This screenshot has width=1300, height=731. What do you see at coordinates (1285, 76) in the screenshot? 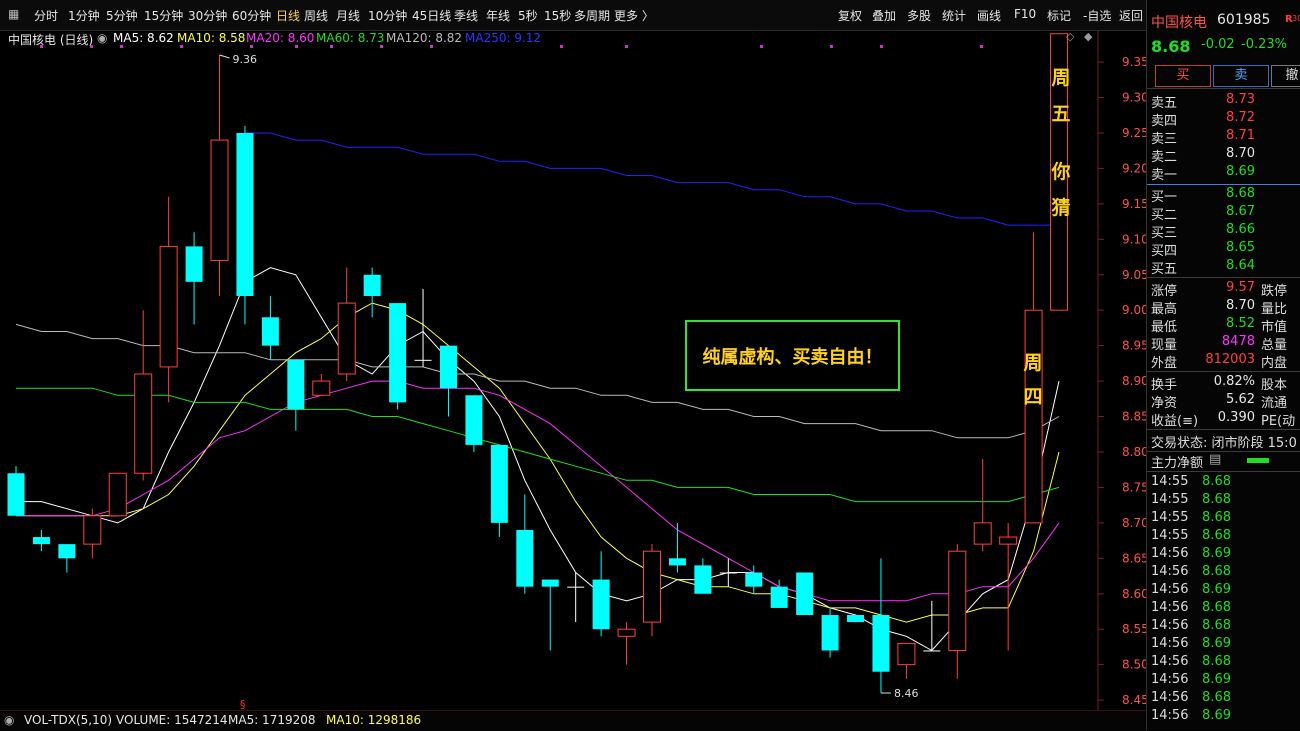
I see `cancel-button: 撤` at bounding box center [1285, 76].